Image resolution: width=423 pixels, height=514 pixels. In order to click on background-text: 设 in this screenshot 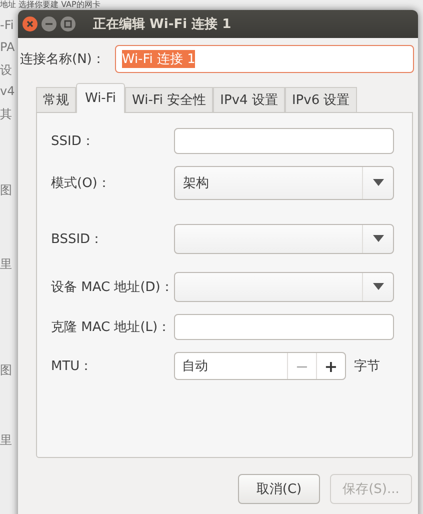, I will do `click(6, 70)`.